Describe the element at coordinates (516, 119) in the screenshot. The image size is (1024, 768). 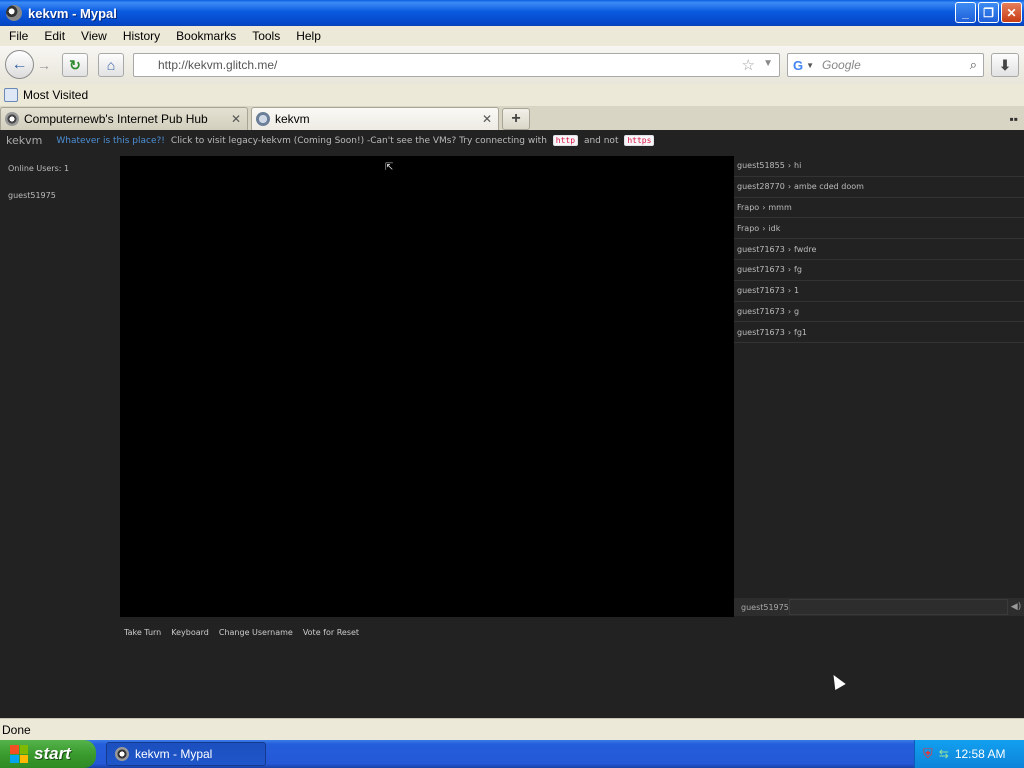
I see `new-tab-button: +` at that location.